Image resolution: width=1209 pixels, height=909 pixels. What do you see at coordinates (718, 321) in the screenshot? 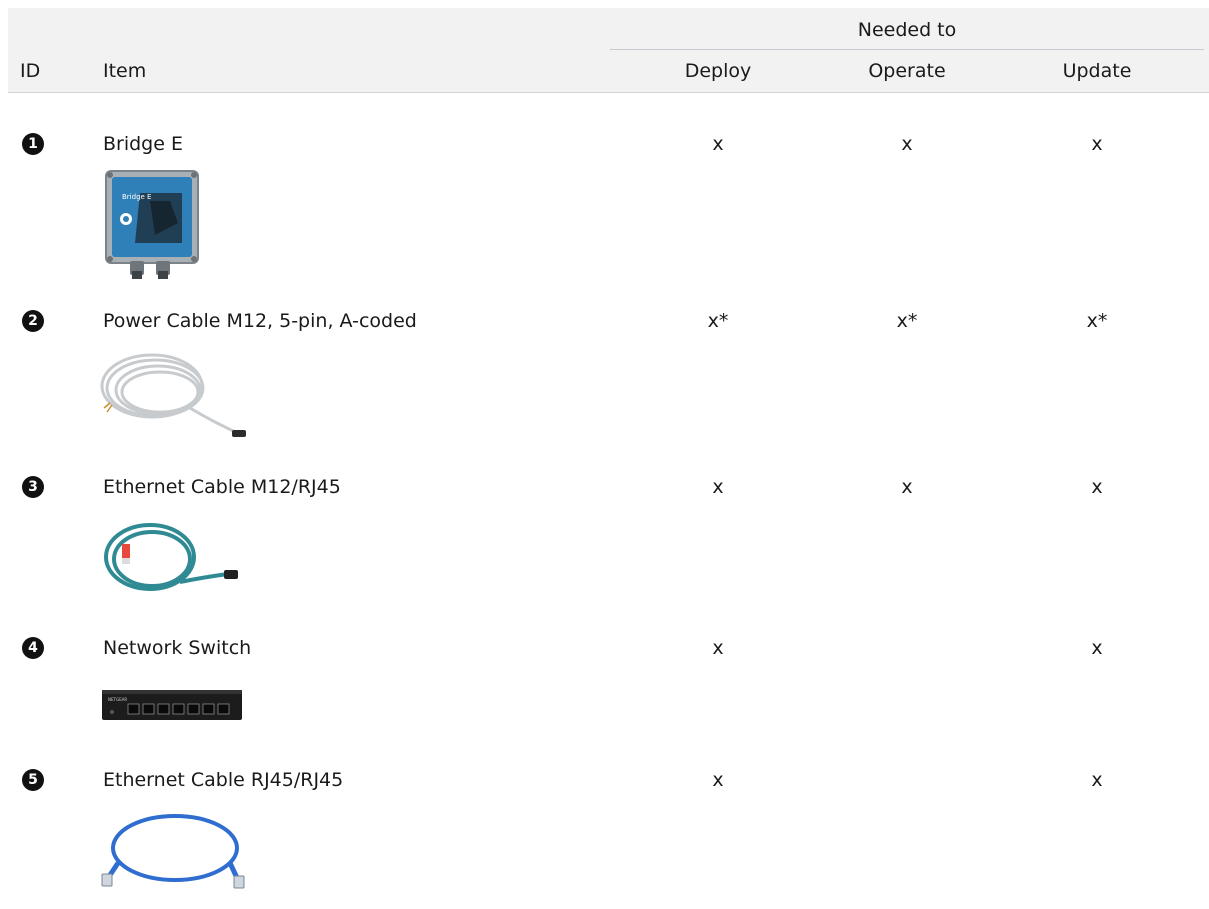
I see `deploy-mark: x*` at bounding box center [718, 321].